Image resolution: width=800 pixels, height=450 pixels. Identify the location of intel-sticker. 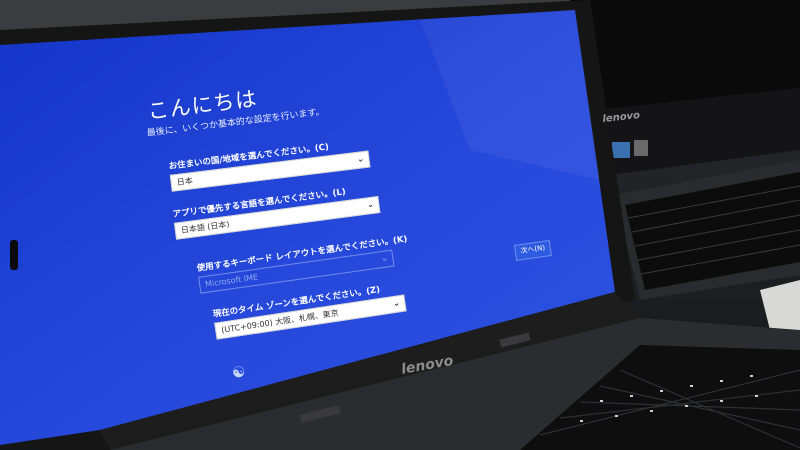
(641, 148).